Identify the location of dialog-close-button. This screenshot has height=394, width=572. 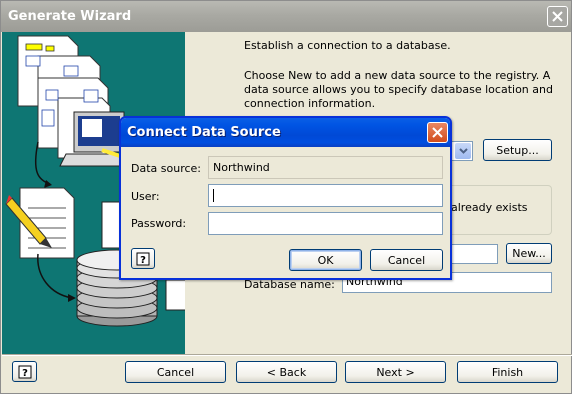
(437, 132).